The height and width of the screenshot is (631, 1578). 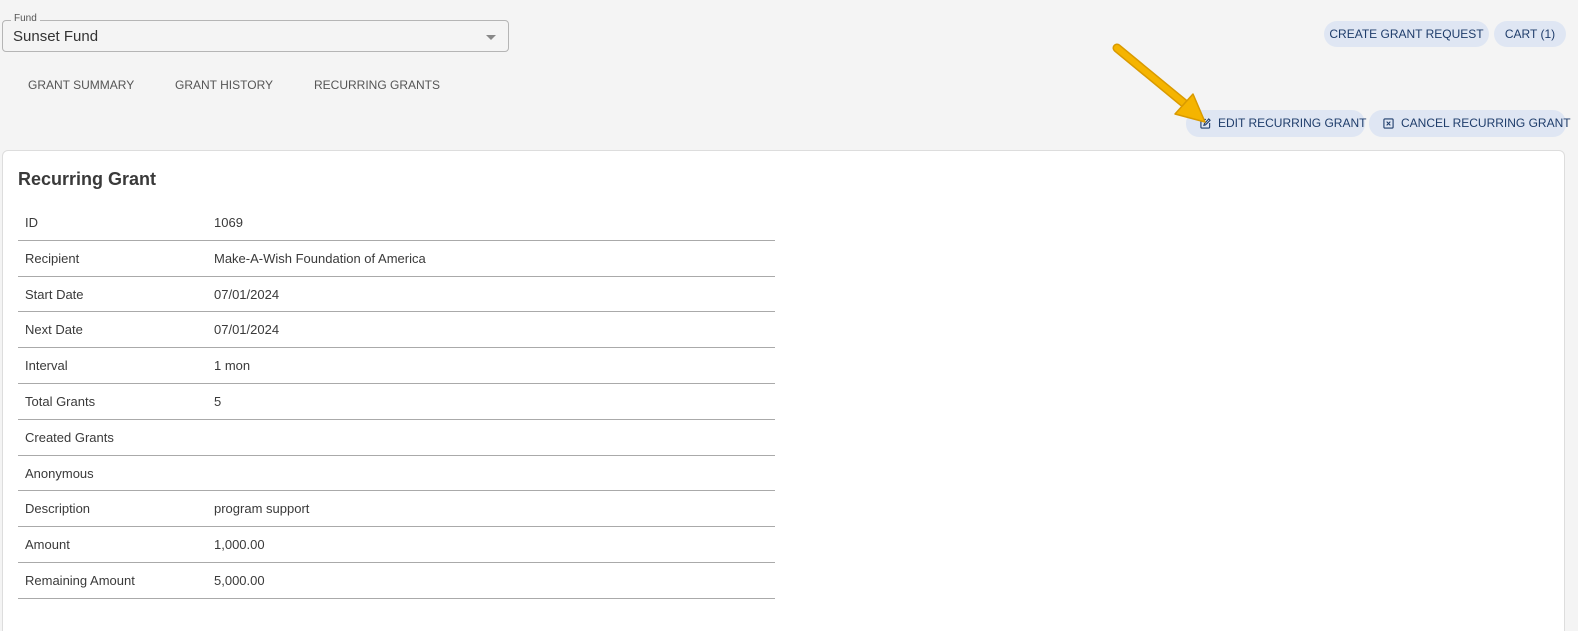 What do you see at coordinates (60, 401) in the screenshot?
I see `detail-label: Total Grants` at bounding box center [60, 401].